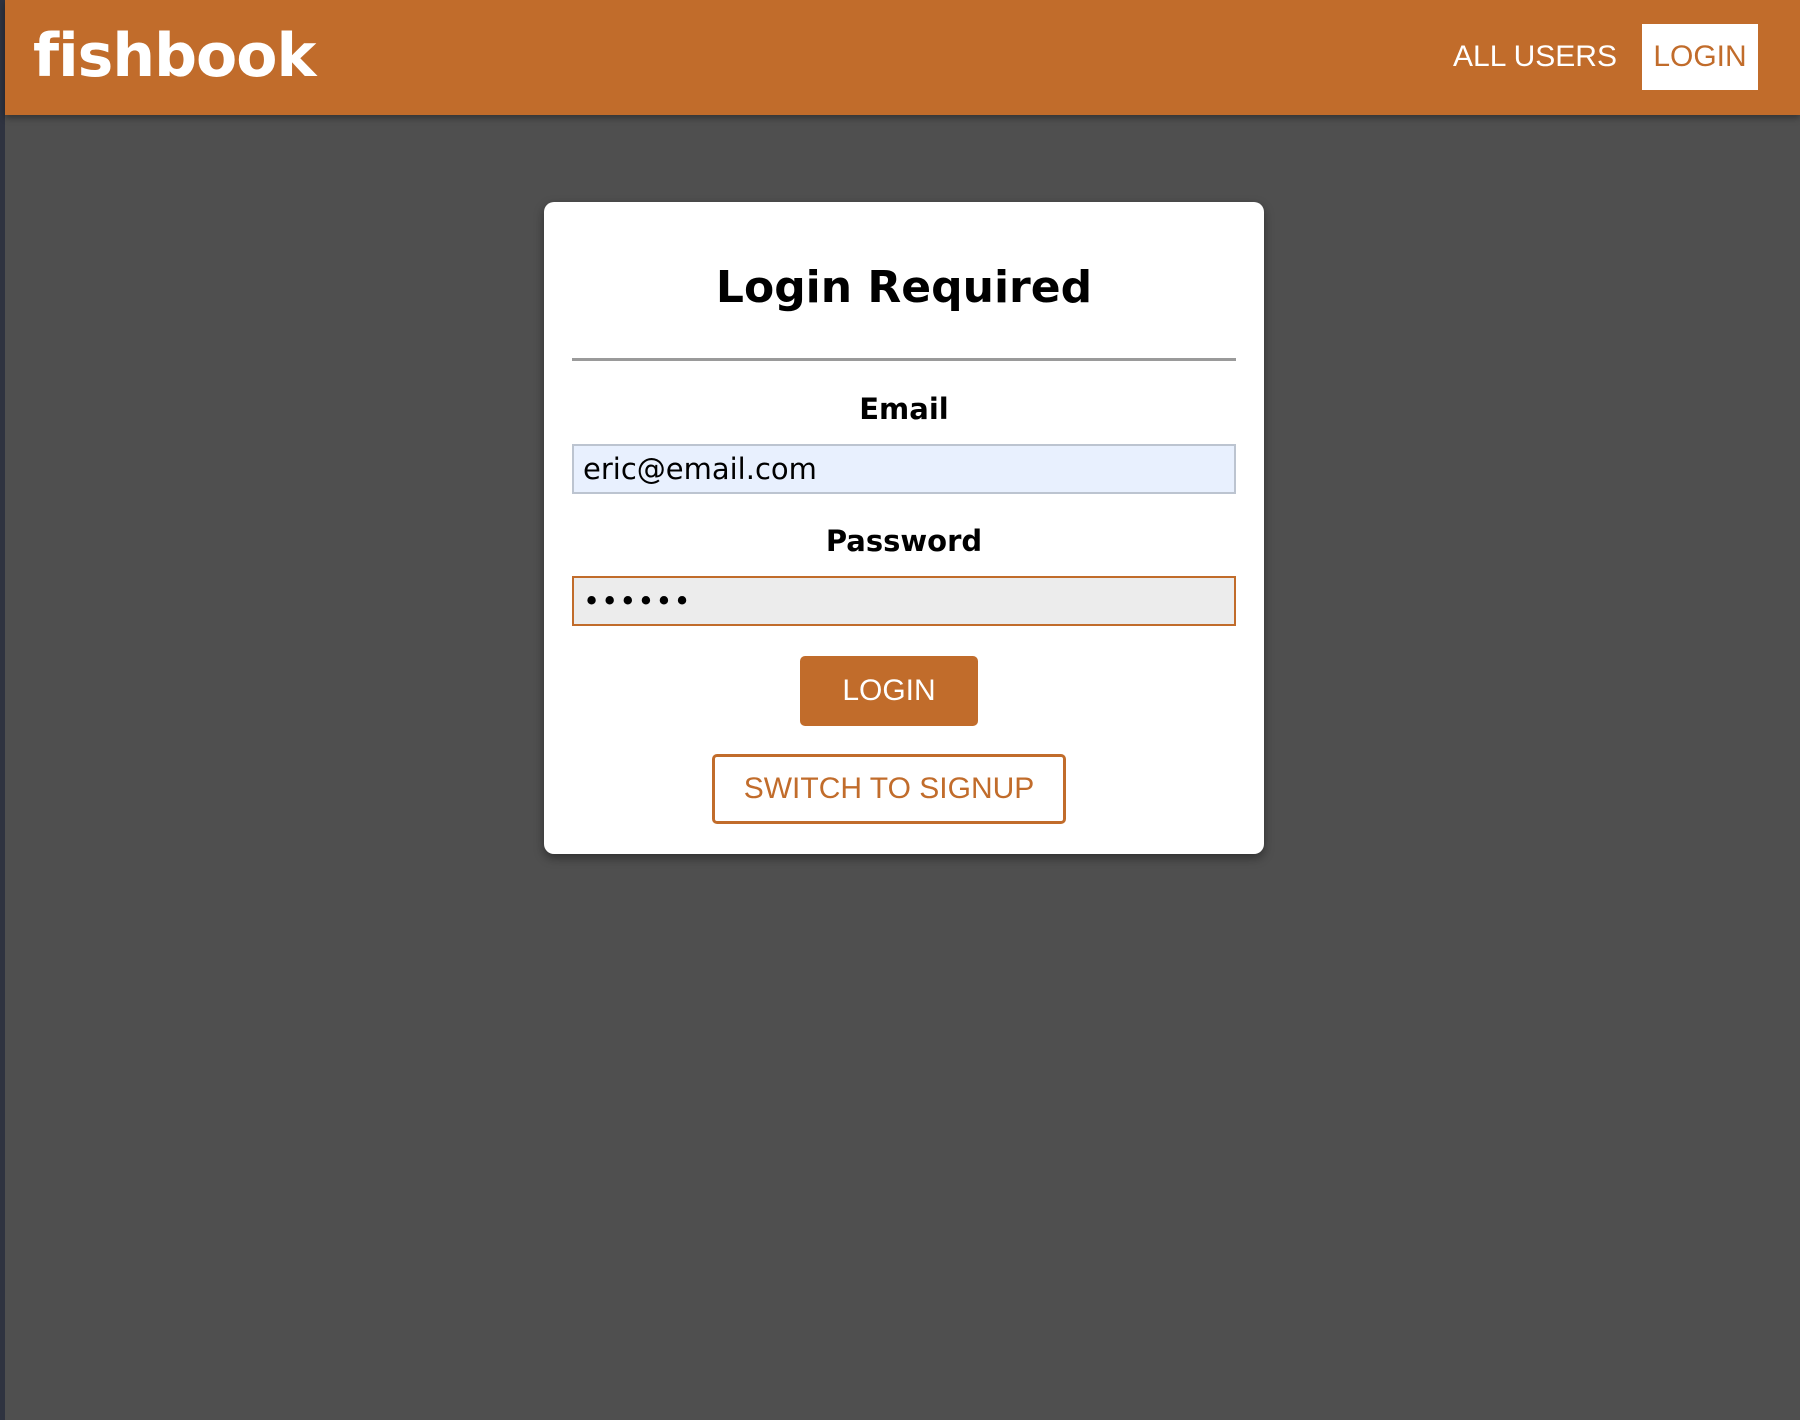 The image size is (1800, 1420). Describe the element at coordinates (1700, 57) in the screenshot. I see `nav-login-link: LOGIN` at that location.